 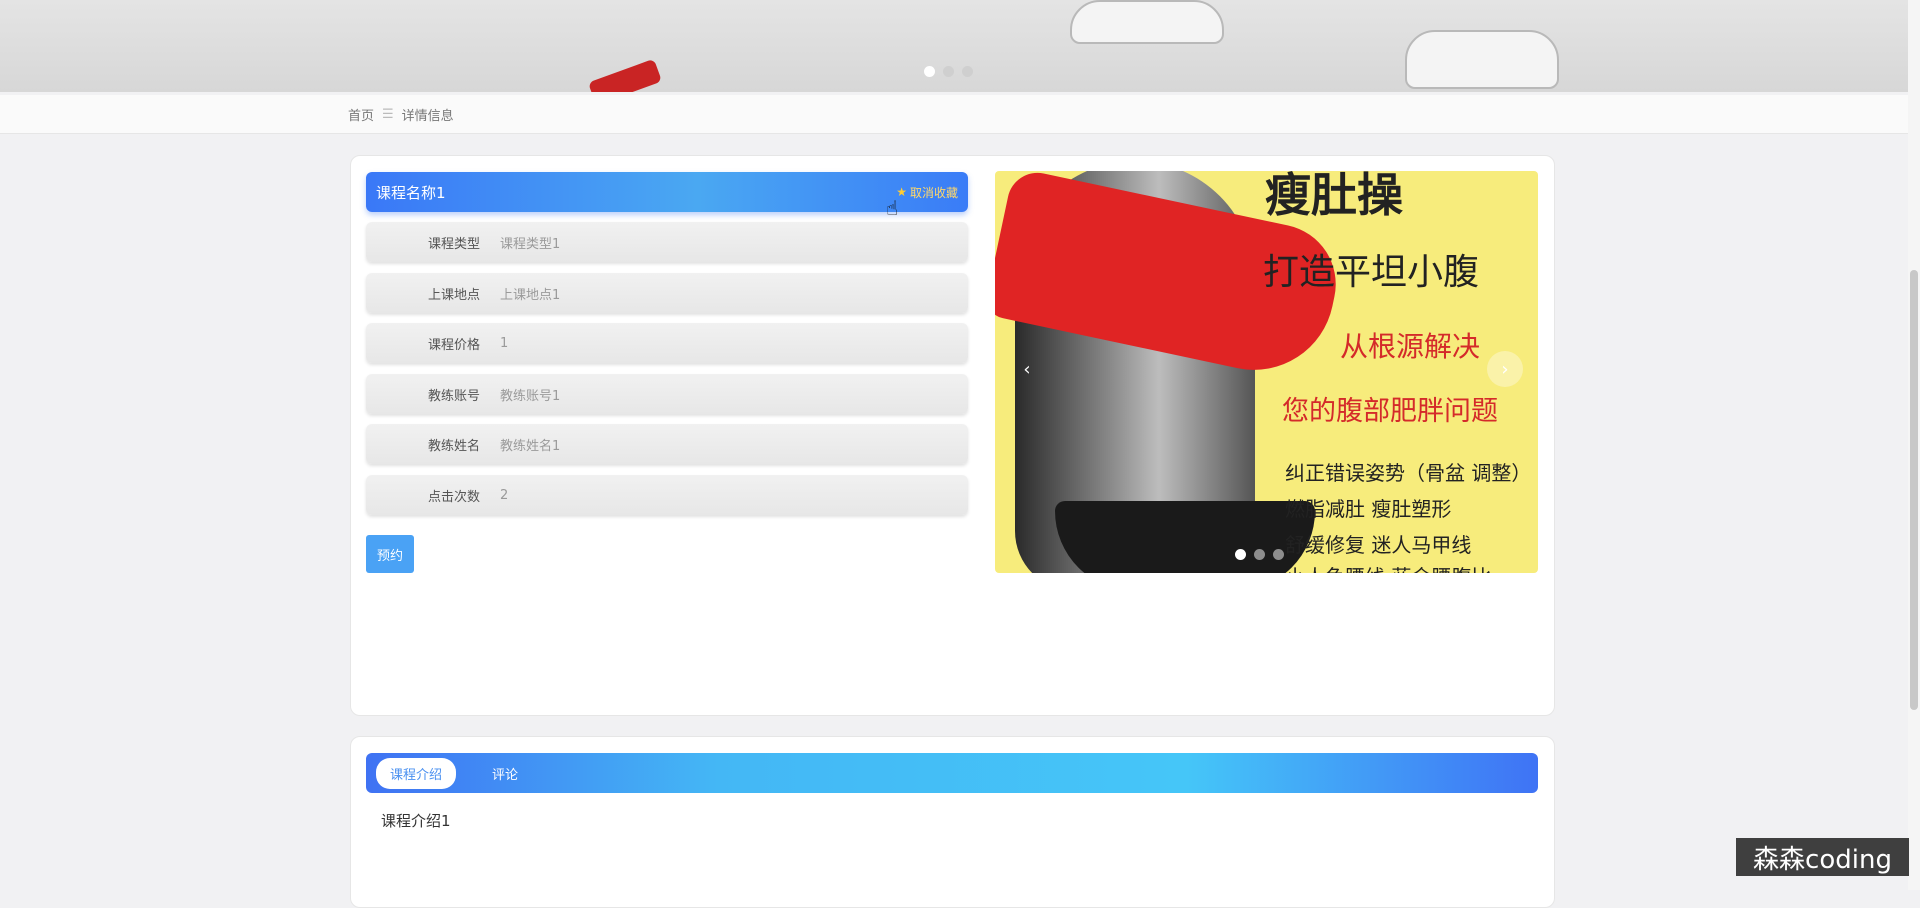 I want to click on field-row-click-count: 点击次数 2, so click(x=667, y=495).